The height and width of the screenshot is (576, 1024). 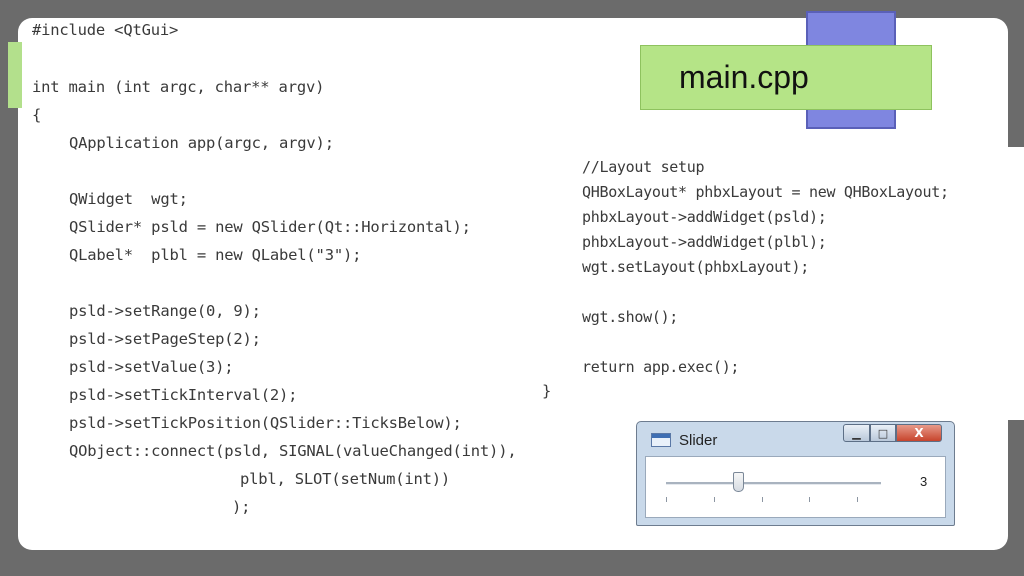 What do you see at coordinates (165, 311) in the screenshot?
I see `code-line-setrange: psld->setRange(0, 9);` at bounding box center [165, 311].